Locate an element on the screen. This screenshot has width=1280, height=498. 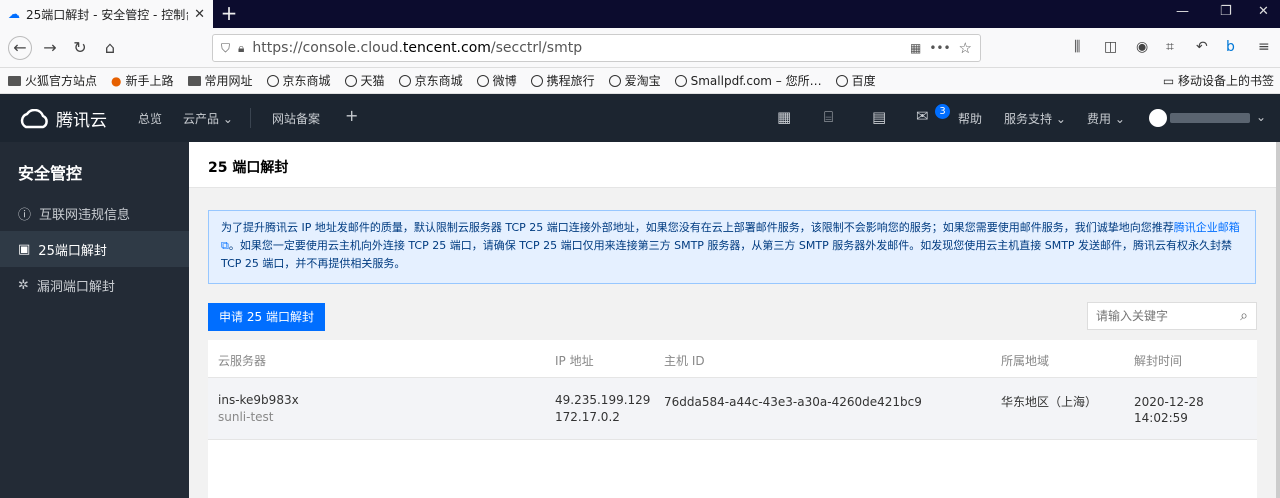
grid-icon: ▦ is located at coordinates (784, 117).